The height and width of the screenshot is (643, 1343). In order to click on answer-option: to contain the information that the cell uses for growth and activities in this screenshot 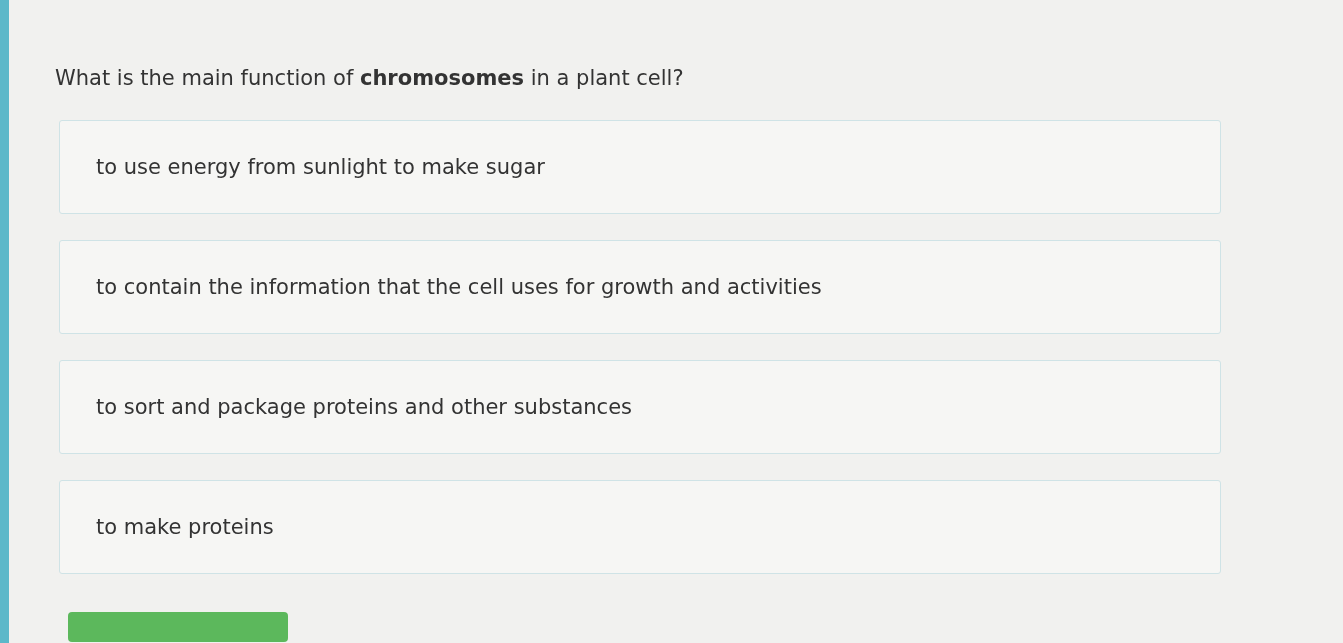, I will do `click(640, 287)`.